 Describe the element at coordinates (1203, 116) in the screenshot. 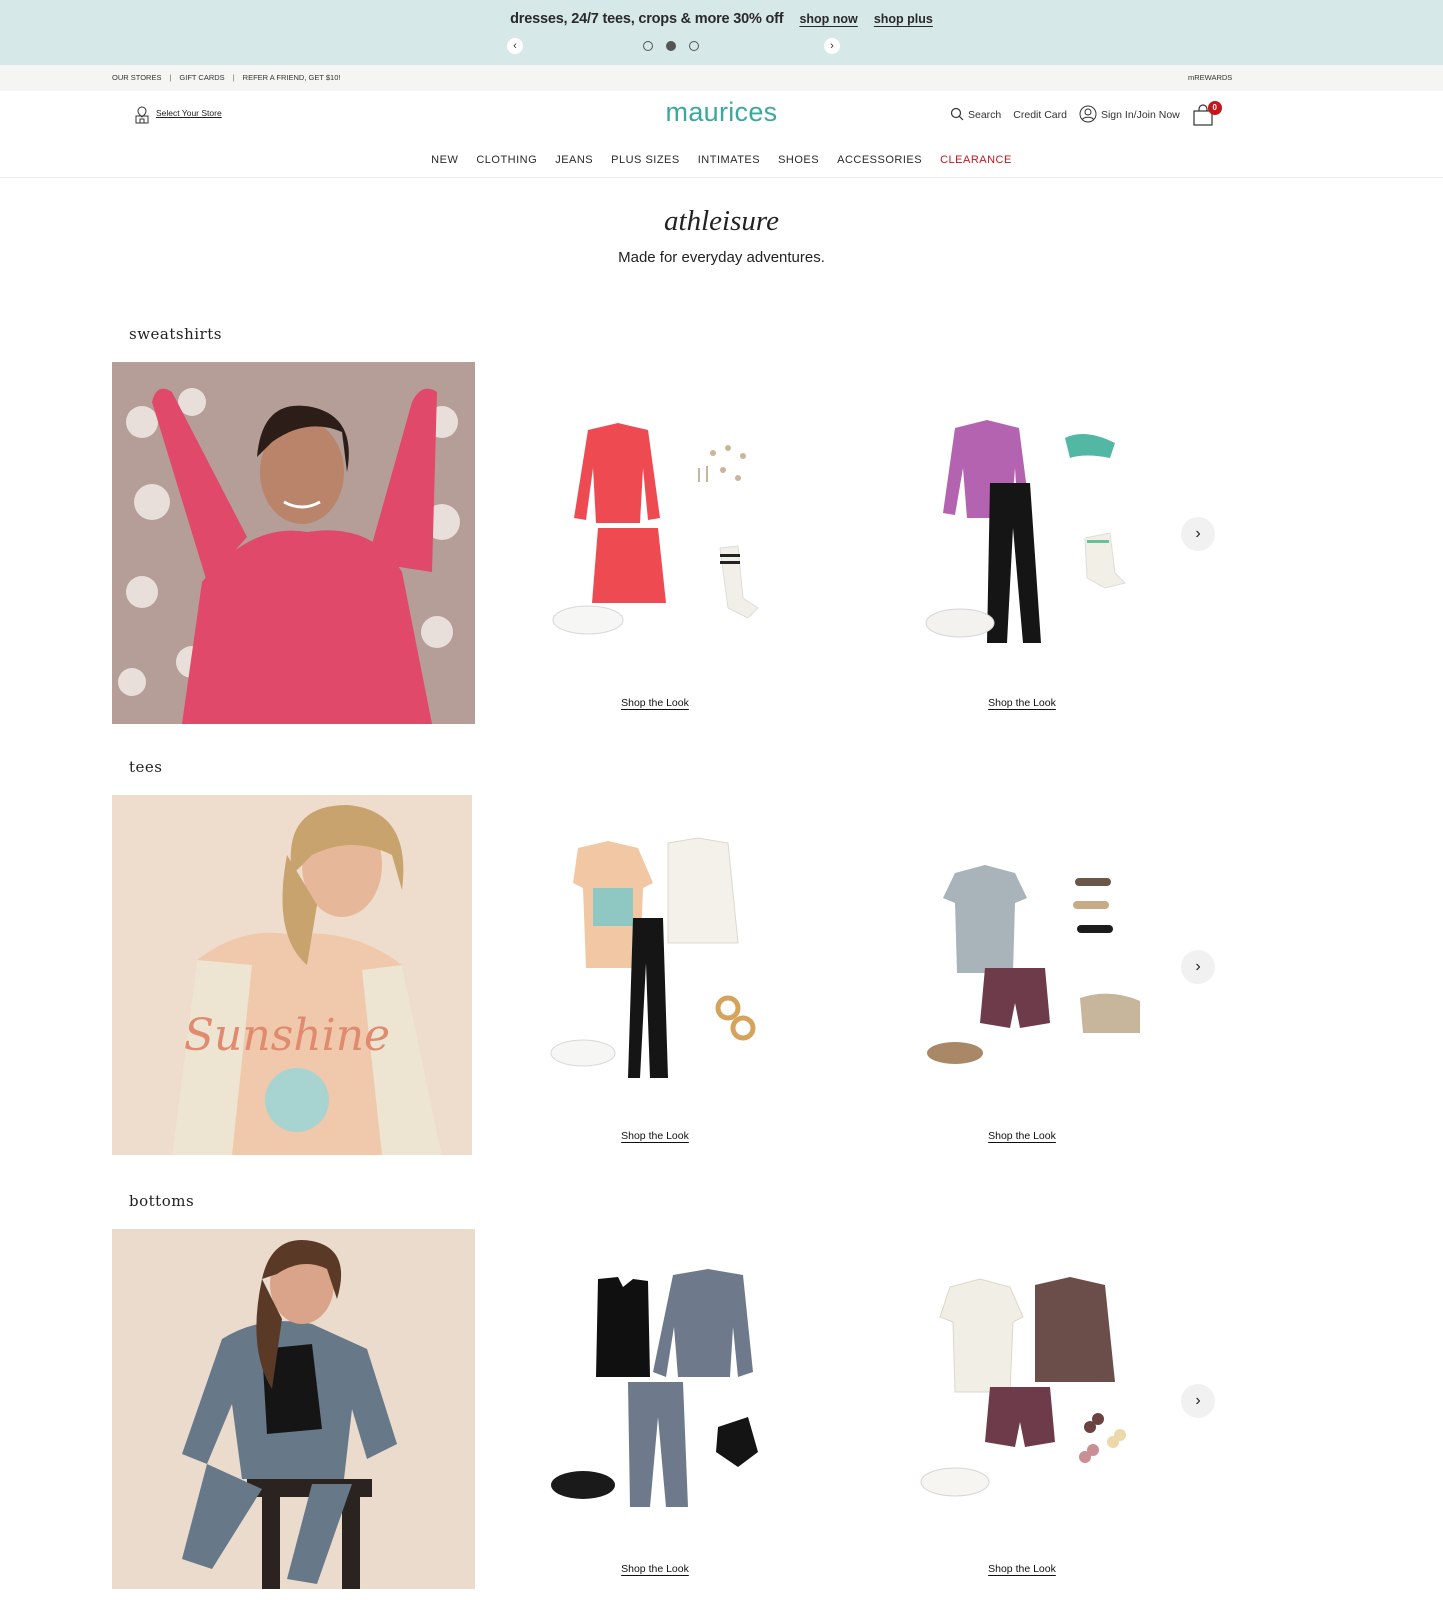

I see `shopping-bag-icon` at that location.